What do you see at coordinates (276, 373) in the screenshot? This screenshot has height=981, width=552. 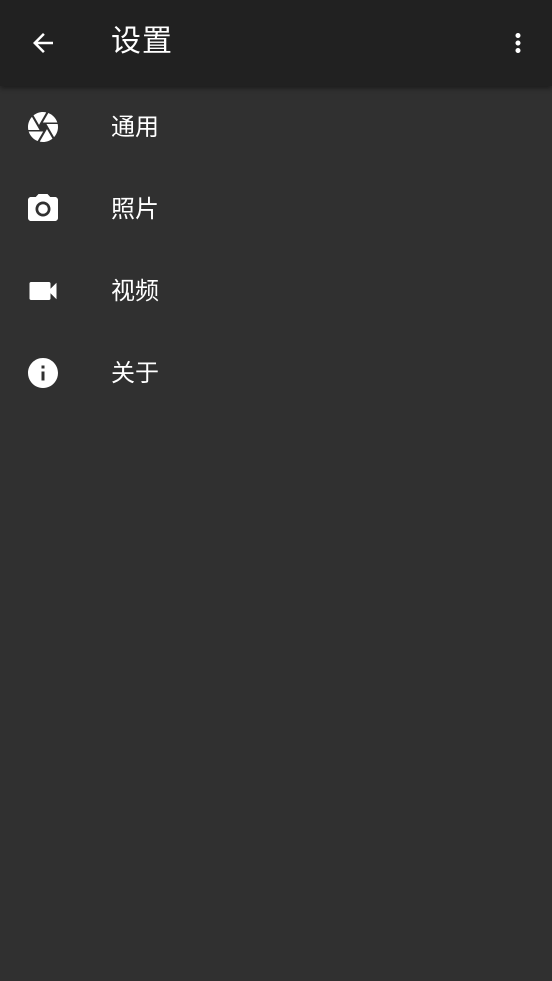 I see `settings-item-about: 关于` at bounding box center [276, 373].